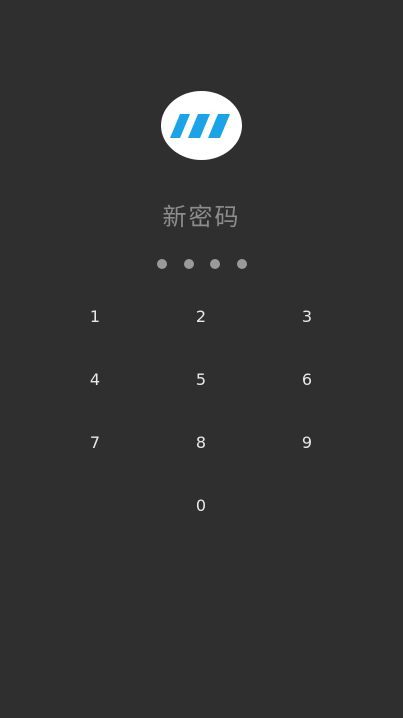 Image resolution: width=403 pixels, height=718 pixels. What do you see at coordinates (95, 316) in the screenshot?
I see `keypad-key-1: 1` at bounding box center [95, 316].